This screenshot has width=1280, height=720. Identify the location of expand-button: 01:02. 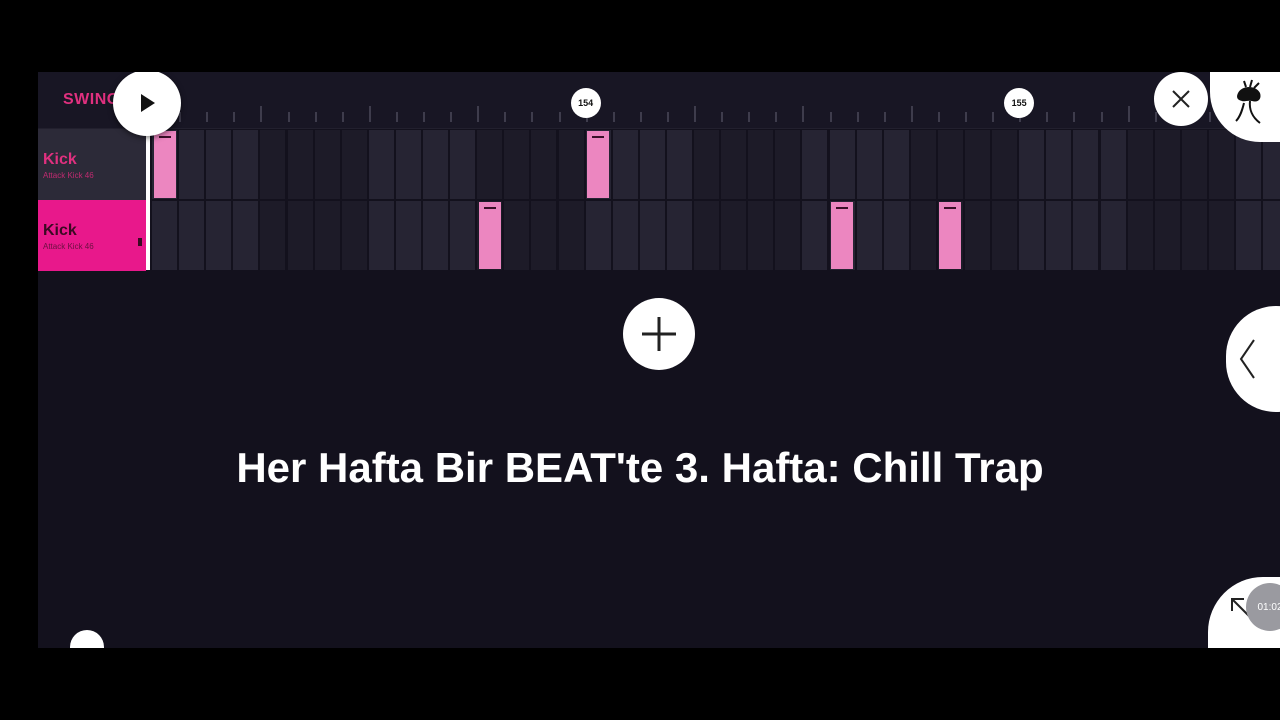
(1244, 612).